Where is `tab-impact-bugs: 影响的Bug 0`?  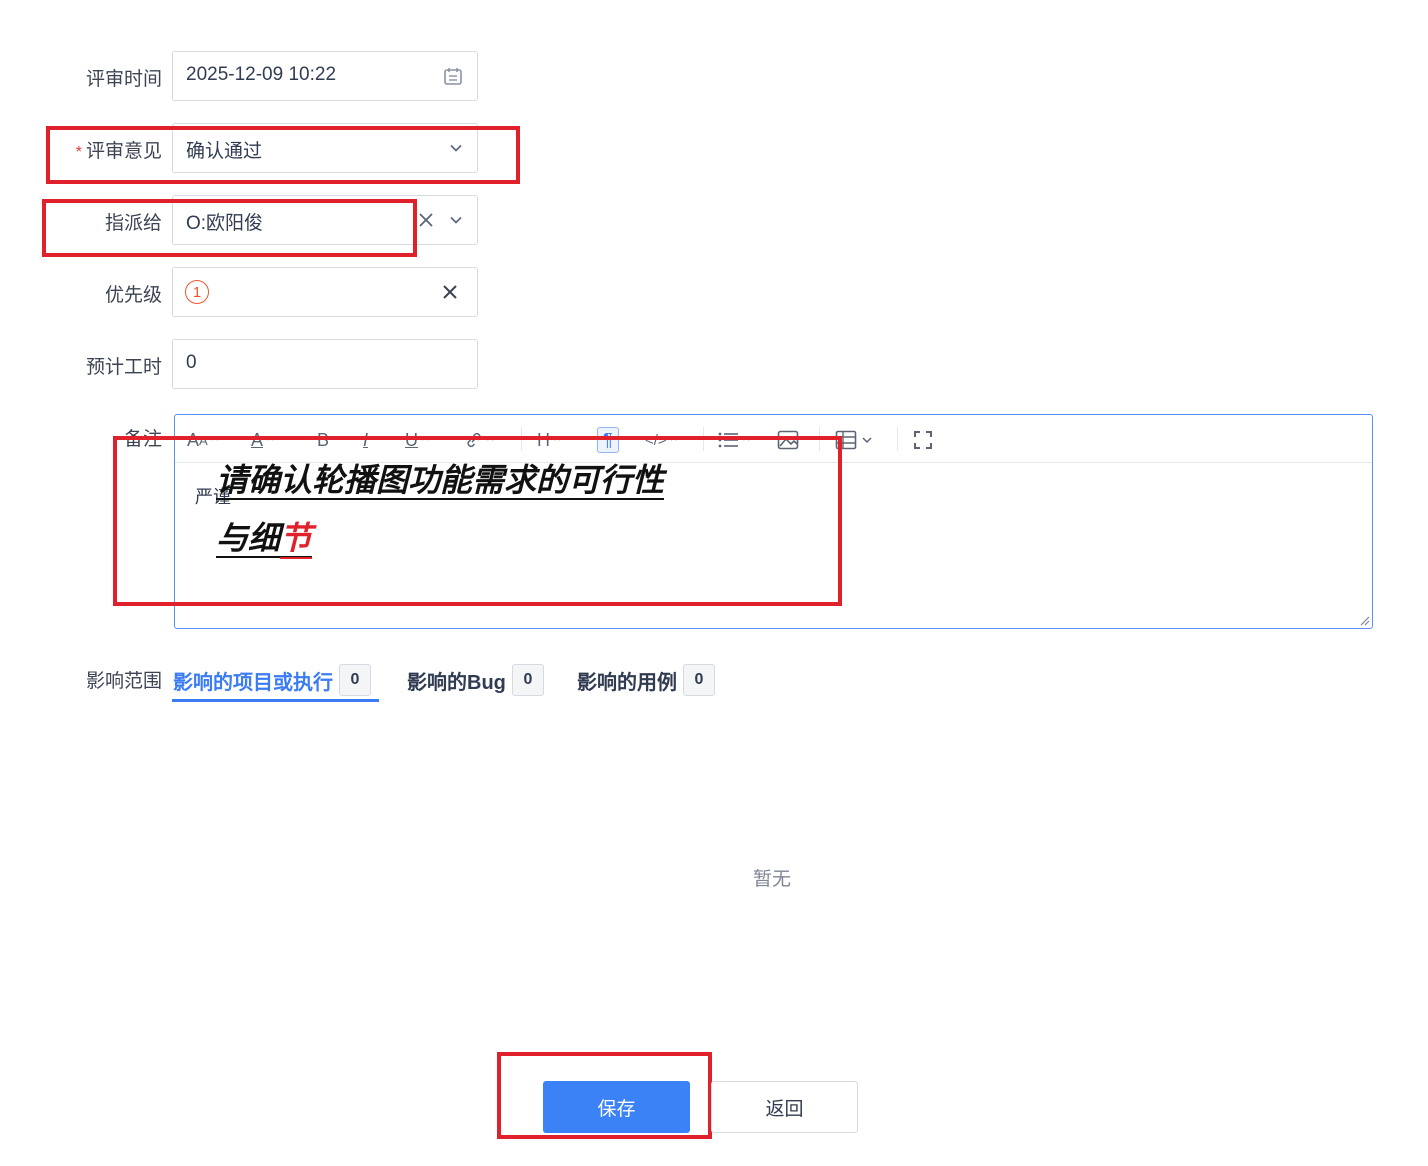 tab-impact-bugs: 影响的Bug 0 is located at coordinates (475, 680).